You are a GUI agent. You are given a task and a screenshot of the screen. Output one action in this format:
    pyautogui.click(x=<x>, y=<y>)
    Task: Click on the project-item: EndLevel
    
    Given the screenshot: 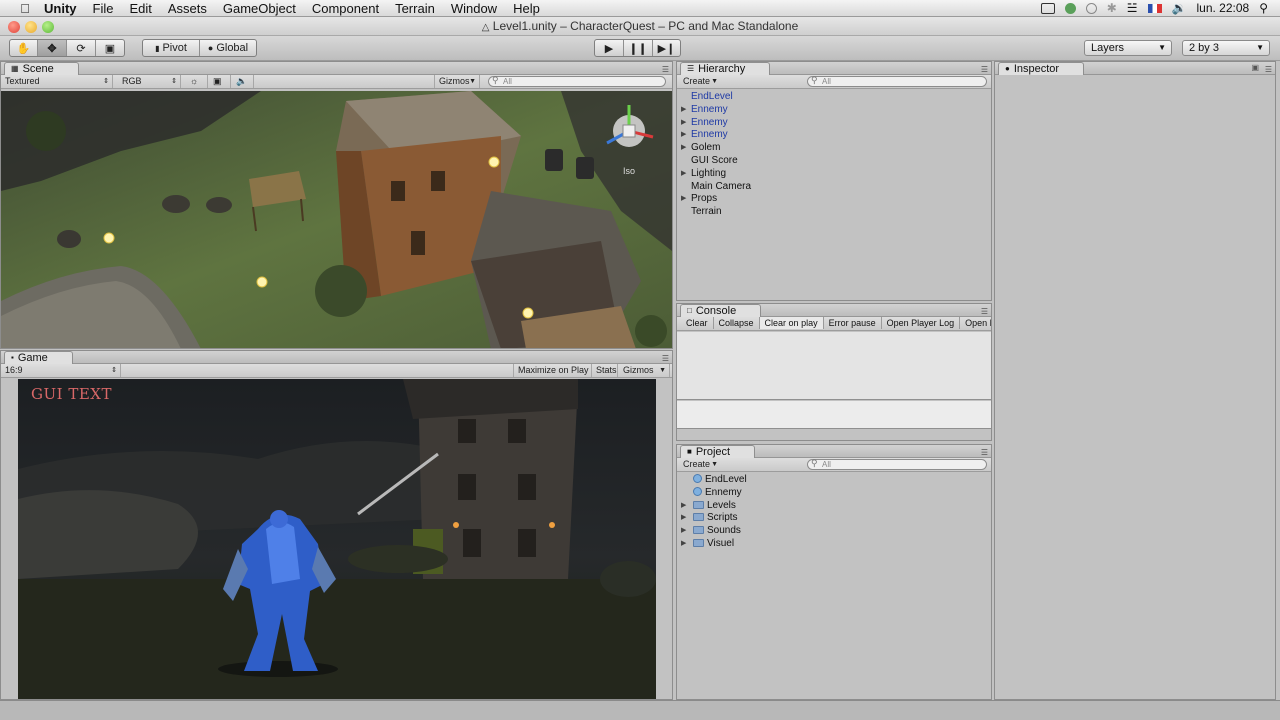 What is the action you would take?
    pyautogui.click(x=834, y=480)
    